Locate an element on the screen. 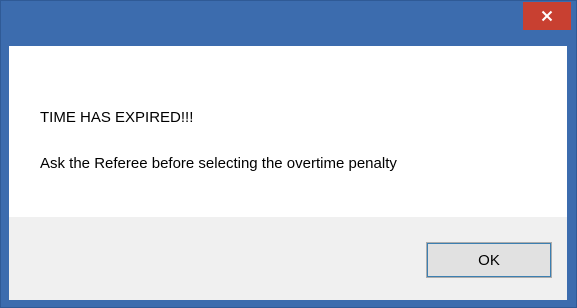 The height and width of the screenshot is (308, 577). ok-button: OK is located at coordinates (489, 260).